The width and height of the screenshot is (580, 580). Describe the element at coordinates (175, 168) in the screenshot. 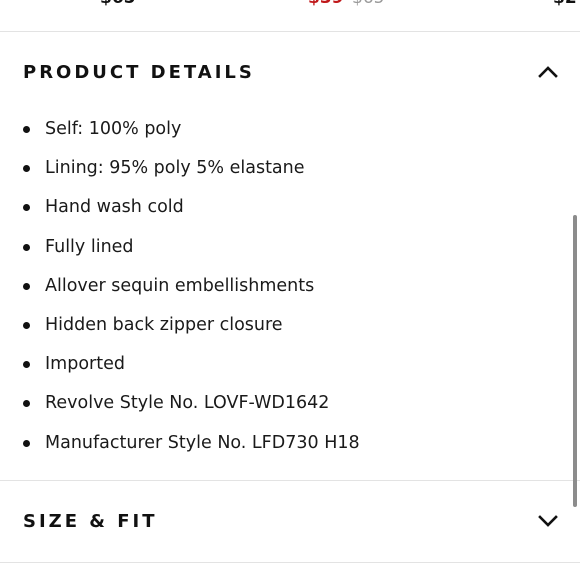

I see `list-item-text: Lining: 95% poly 5% elastane` at that location.